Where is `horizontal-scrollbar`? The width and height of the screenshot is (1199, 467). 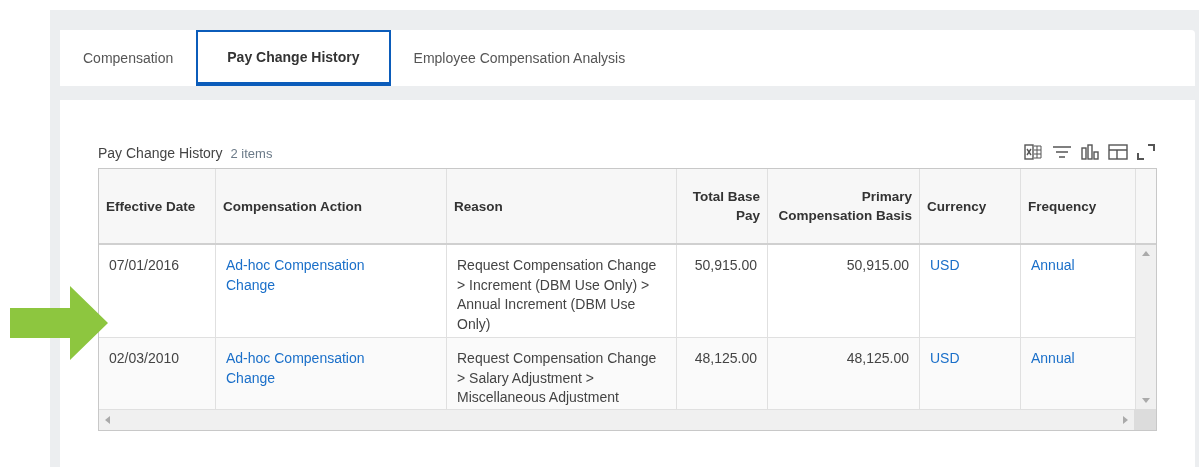 horizontal-scrollbar is located at coordinates (616, 419).